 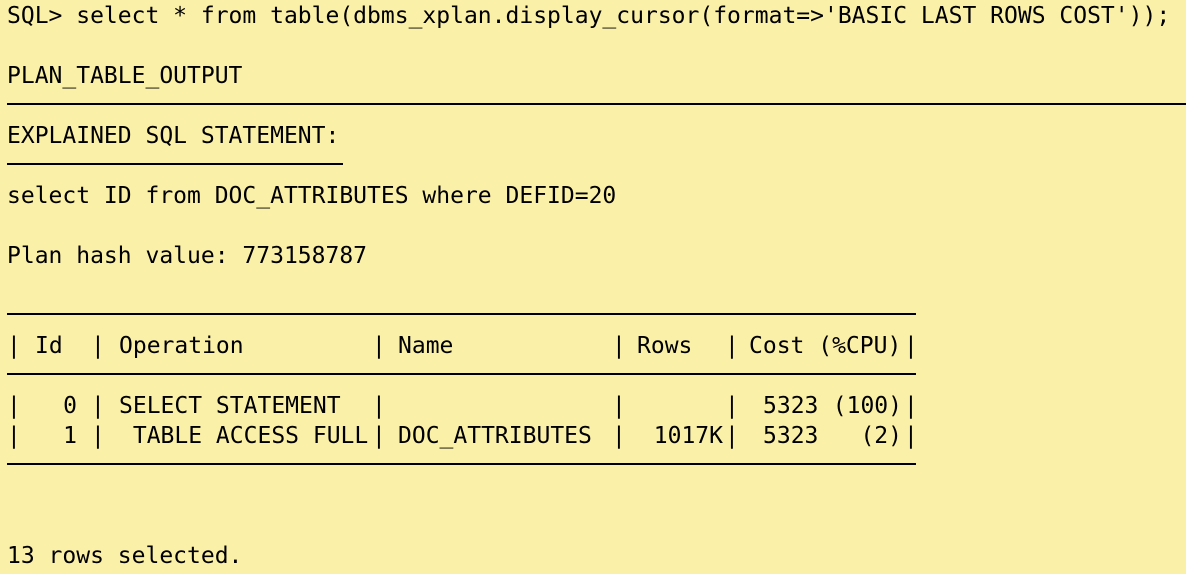 What do you see at coordinates (881, 436) in the screenshot?
I see `row-cpu-percent: (2)` at bounding box center [881, 436].